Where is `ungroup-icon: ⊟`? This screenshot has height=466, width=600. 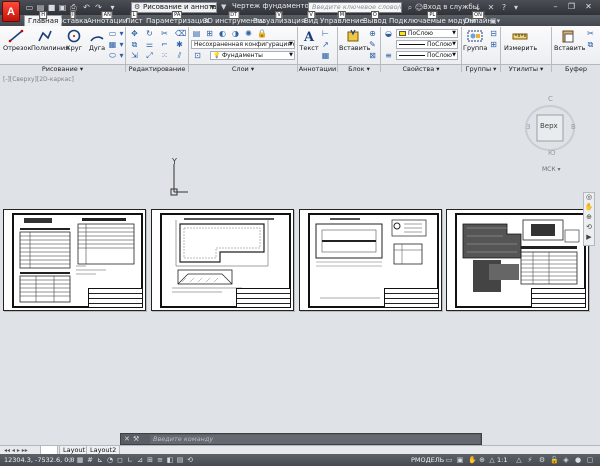 ungroup-icon: ⊟ is located at coordinates (493, 33).